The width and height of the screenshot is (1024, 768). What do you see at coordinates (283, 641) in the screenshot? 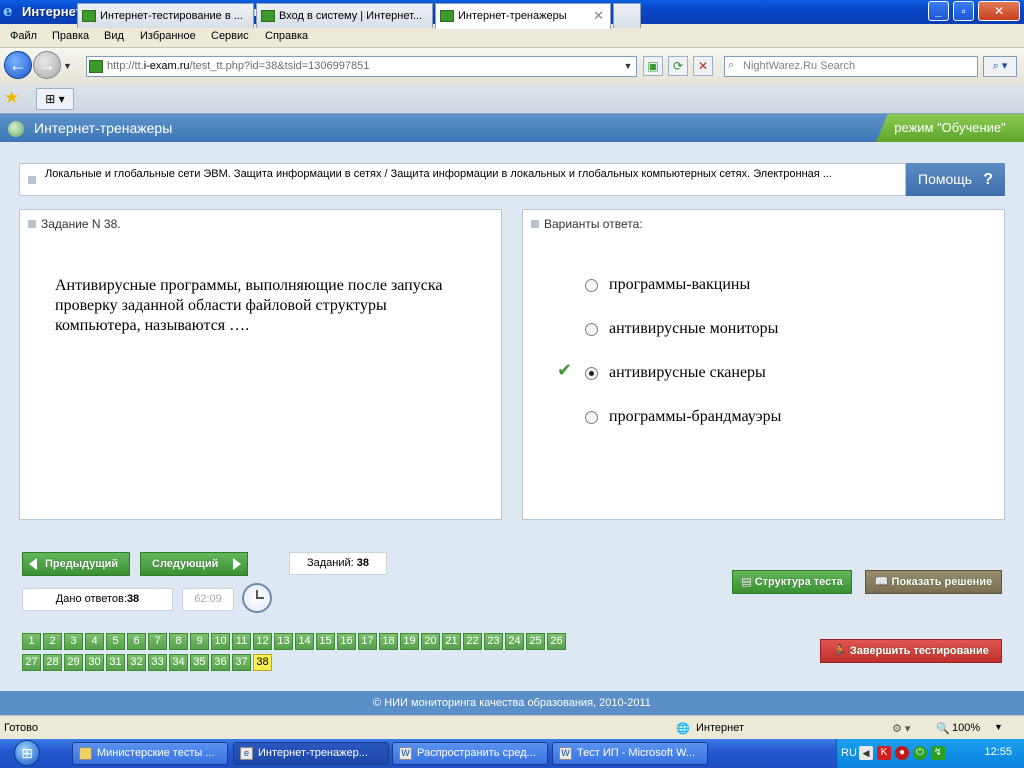
I see `question-number: 13` at bounding box center [283, 641].